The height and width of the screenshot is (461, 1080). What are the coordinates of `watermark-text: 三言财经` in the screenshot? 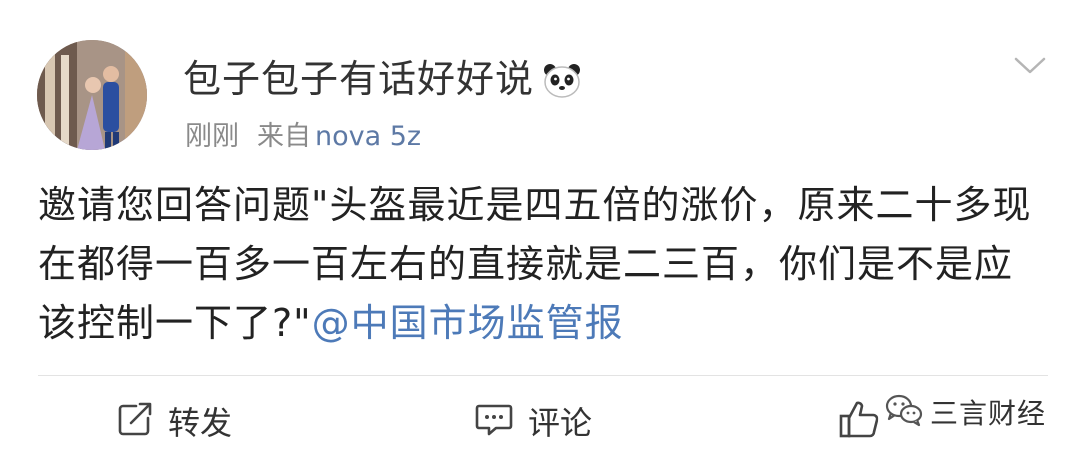 It's located at (988, 413).